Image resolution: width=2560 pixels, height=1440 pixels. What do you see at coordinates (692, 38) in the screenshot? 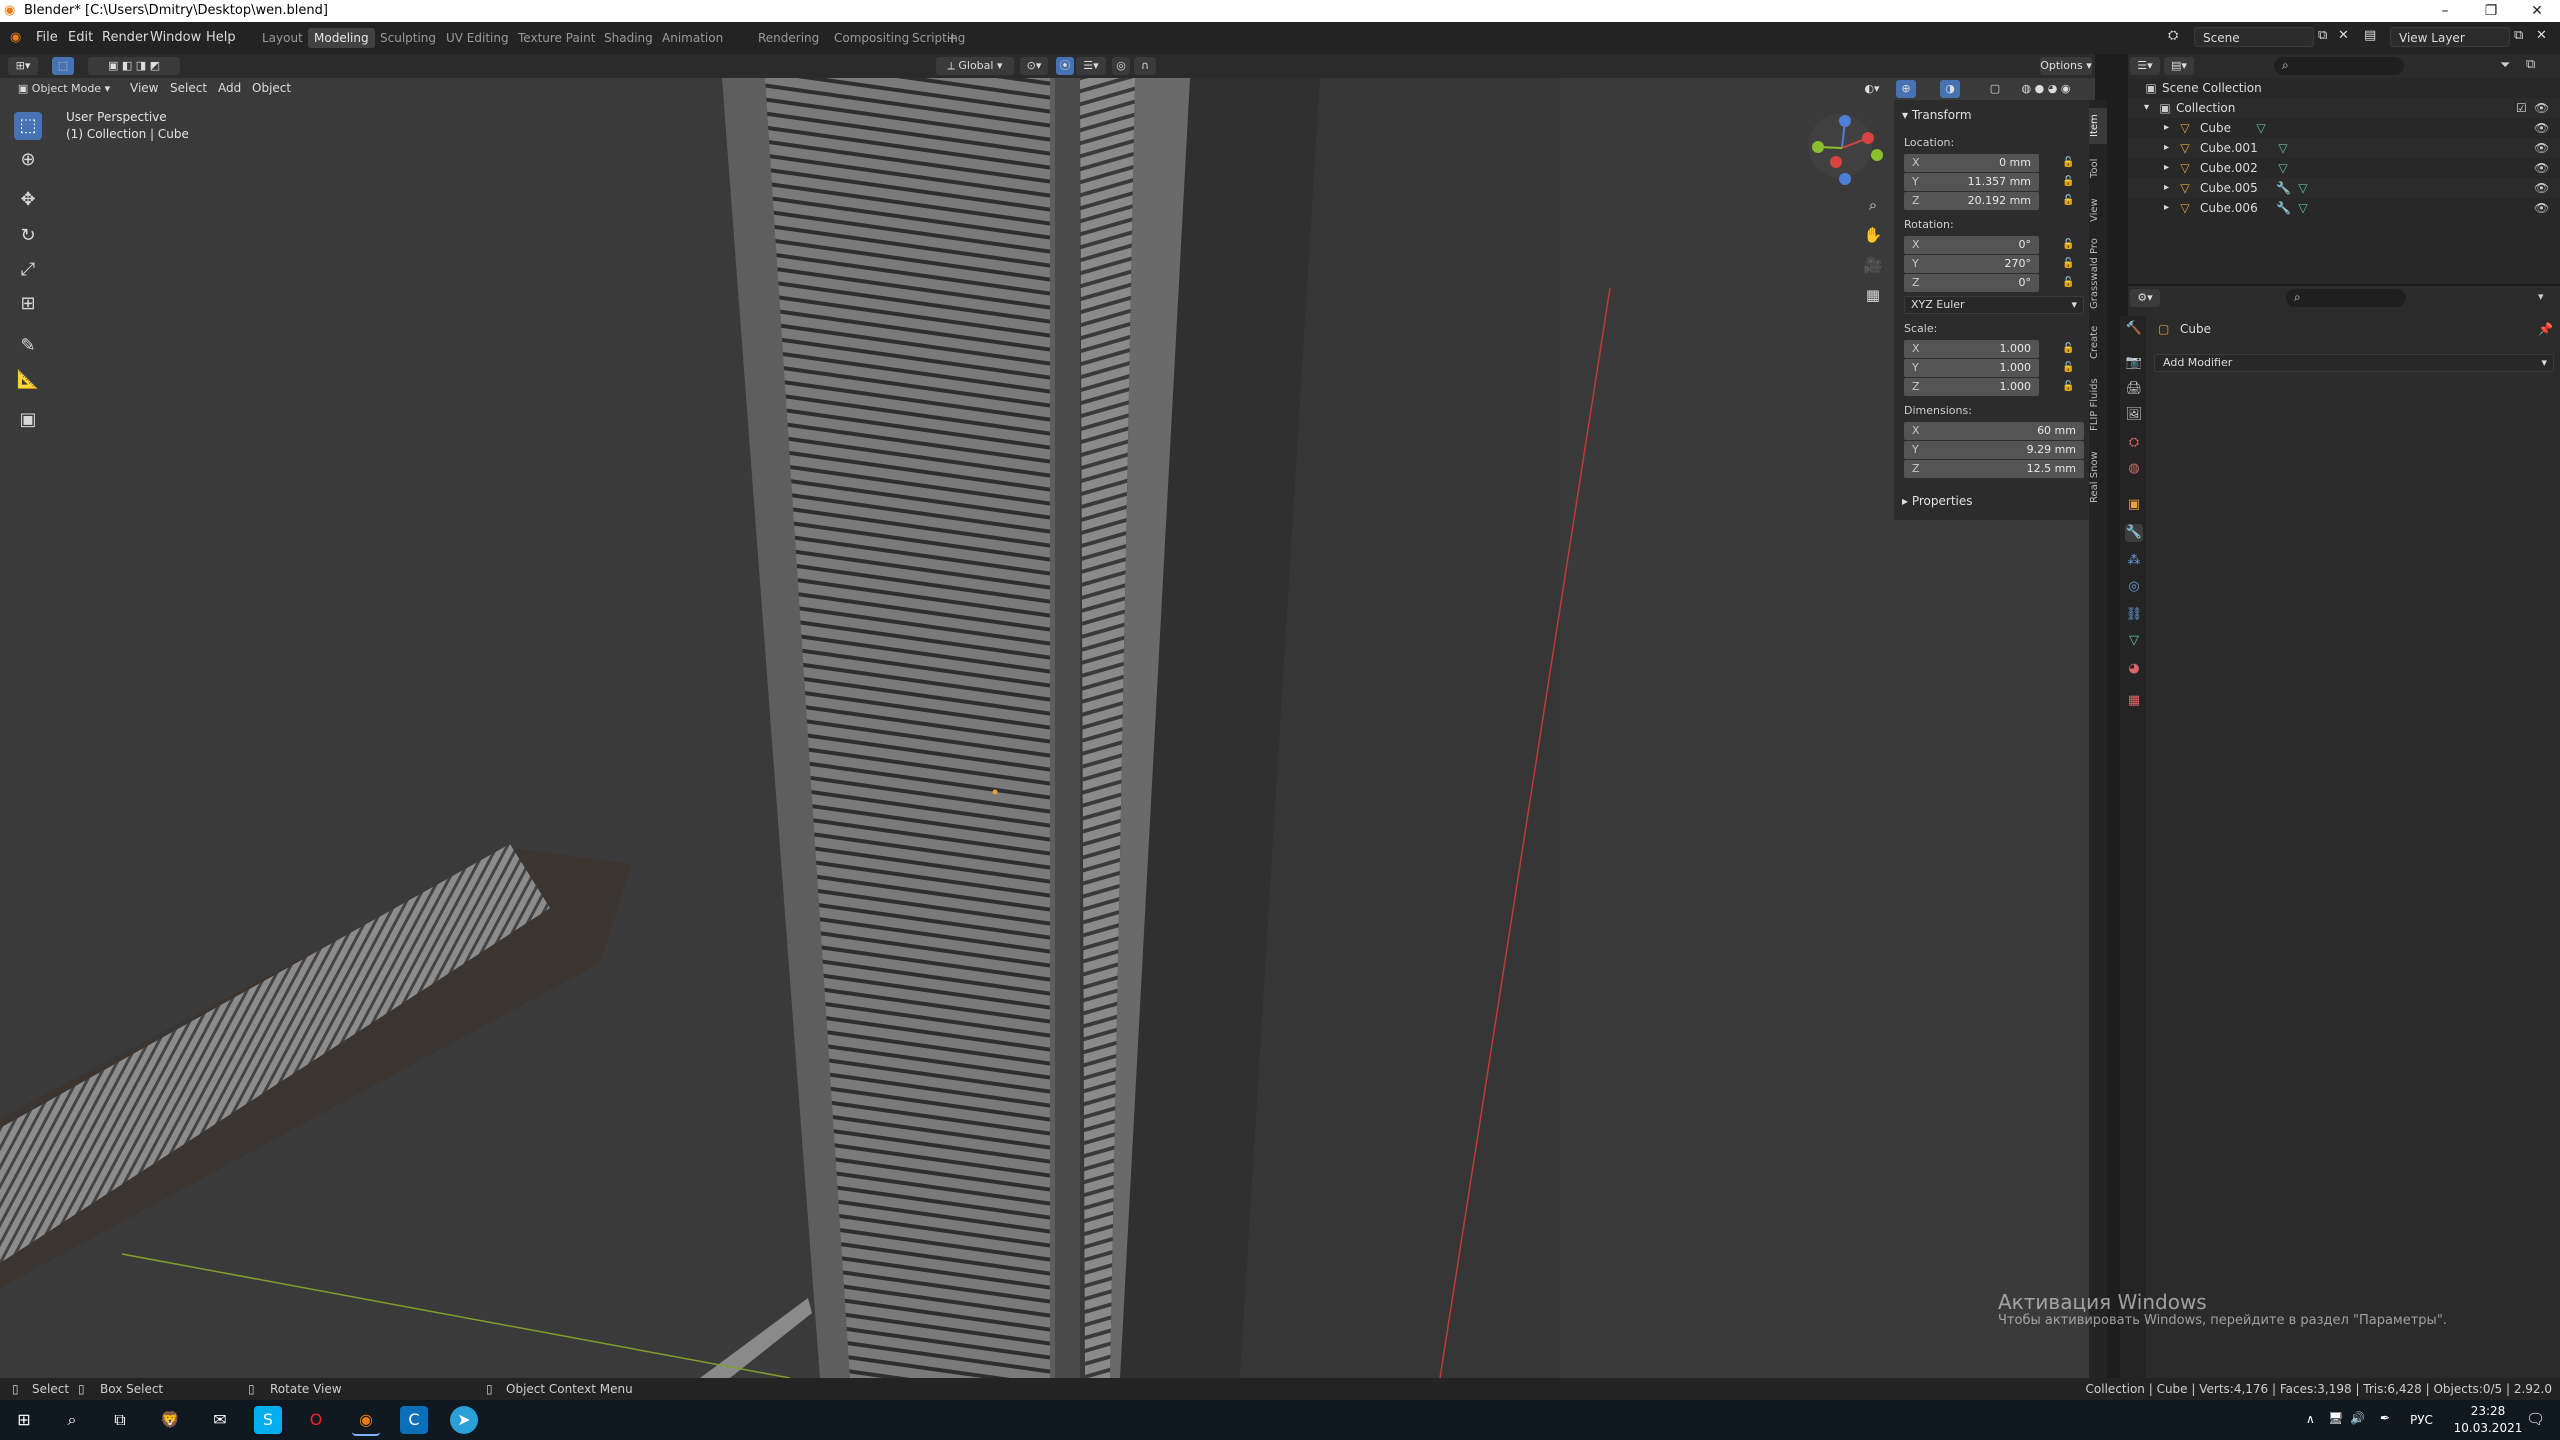
I see `tab-animation: Animation` at bounding box center [692, 38].